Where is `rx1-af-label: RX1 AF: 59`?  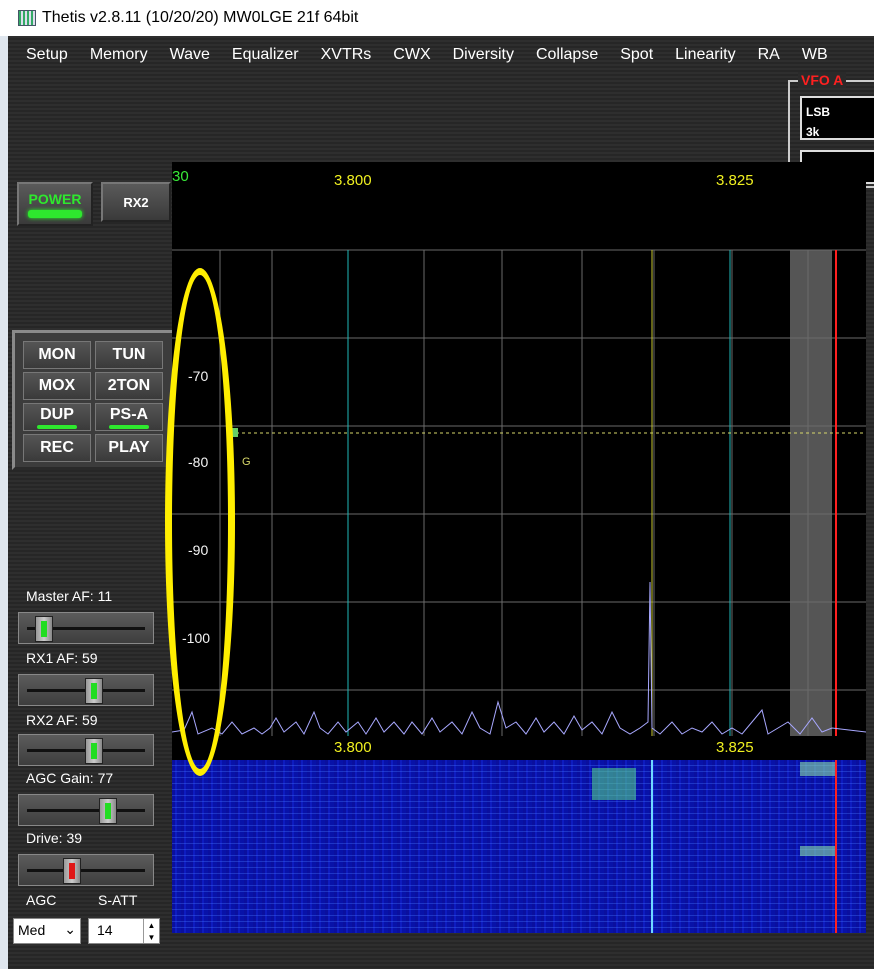
rx1-af-label: RX1 AF: 59 is located at coordinates (62, 658).